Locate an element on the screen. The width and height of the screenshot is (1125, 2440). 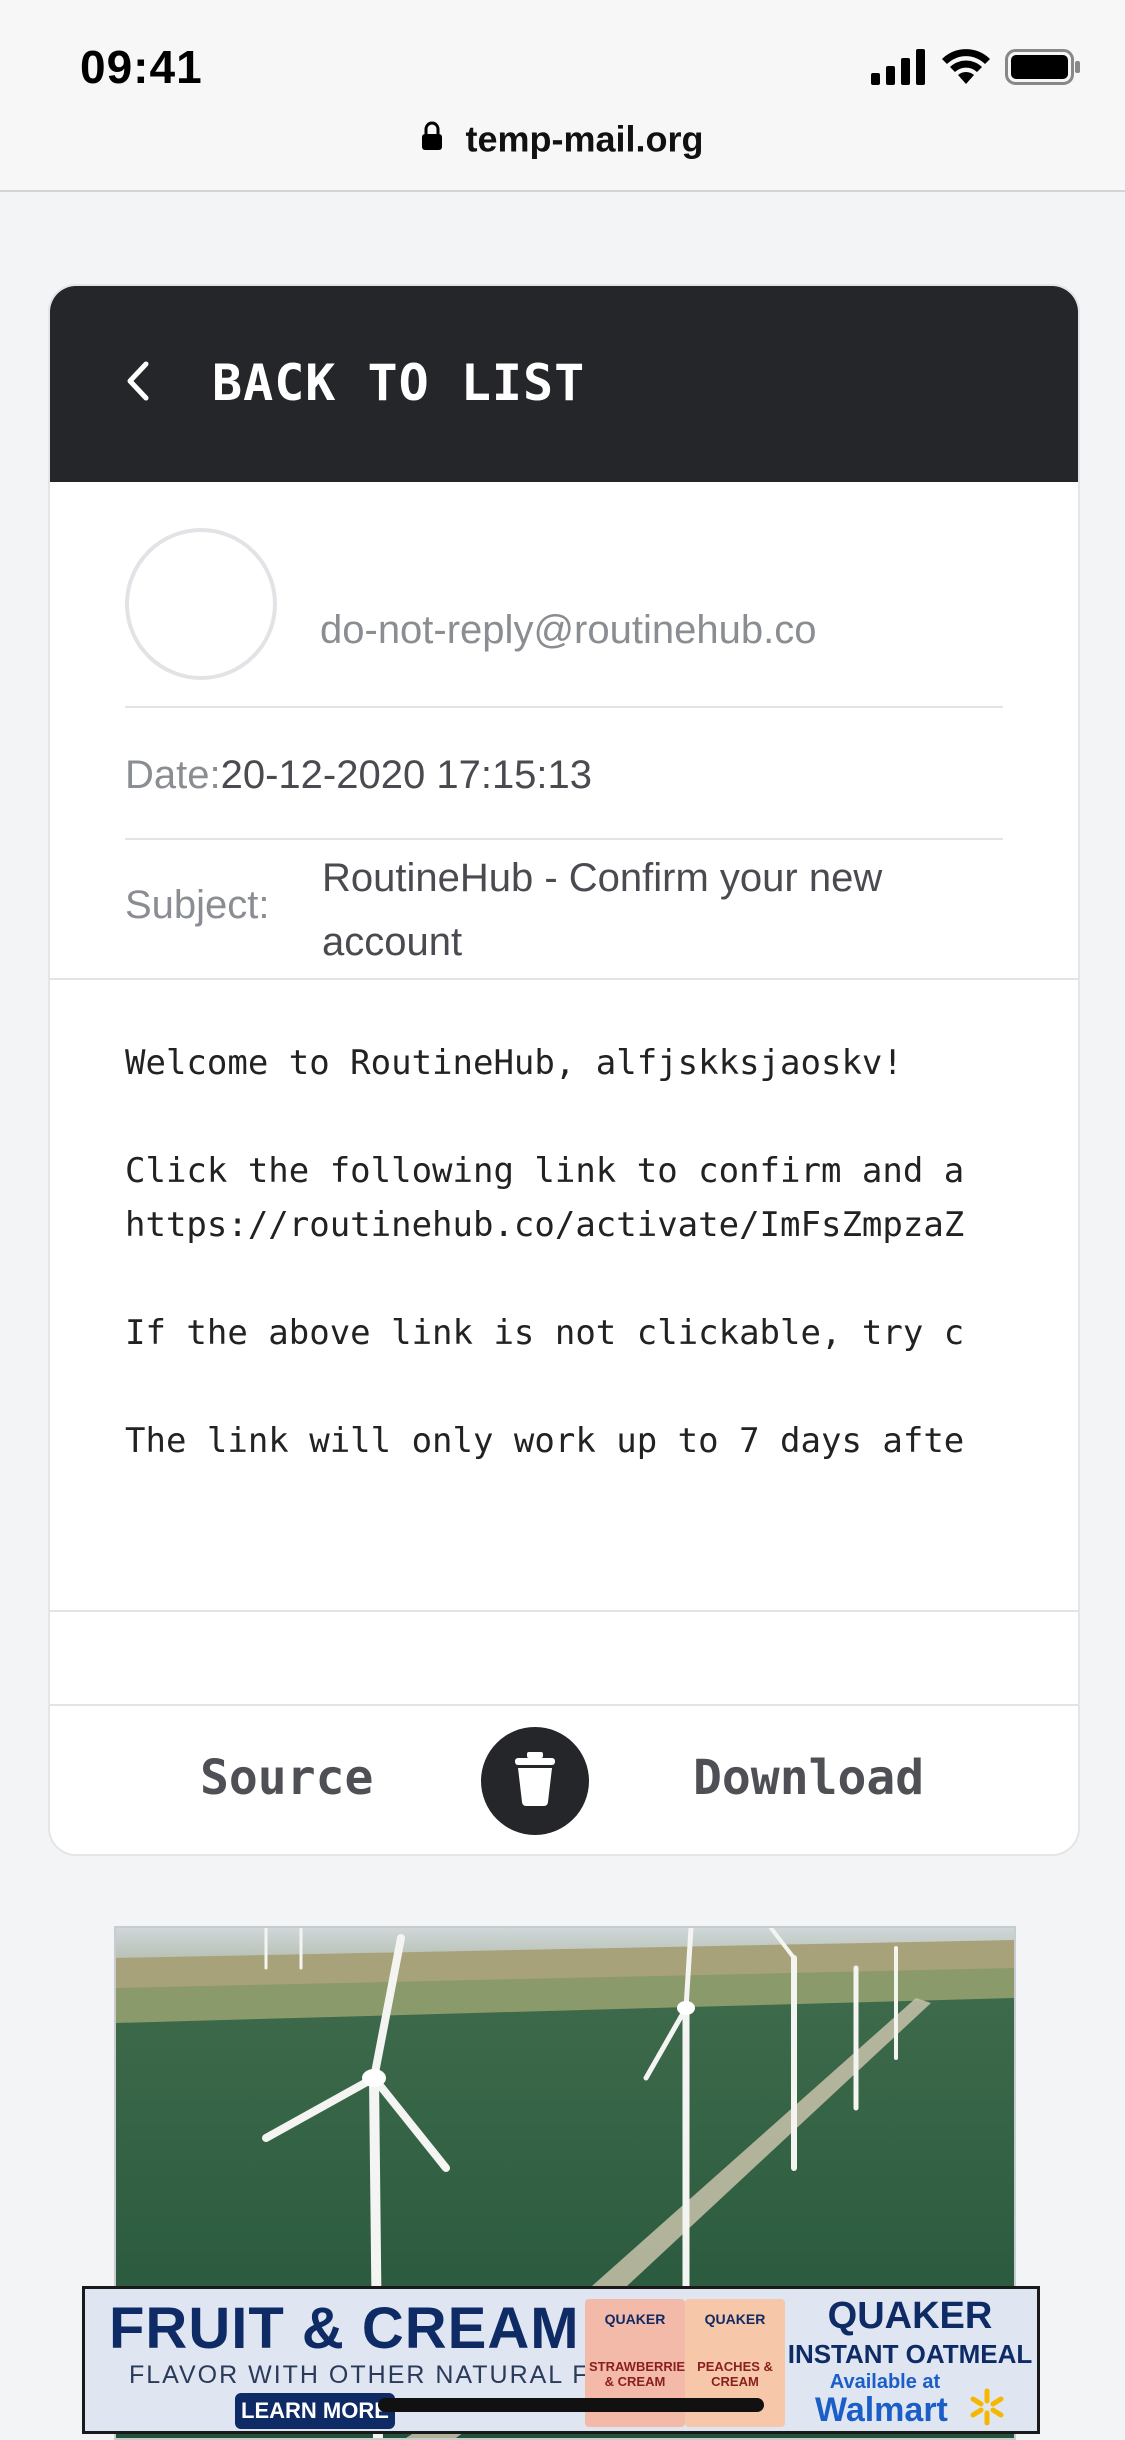
sender-email: do-not-reply@routinehub.co is located at coordinates (568, 630).